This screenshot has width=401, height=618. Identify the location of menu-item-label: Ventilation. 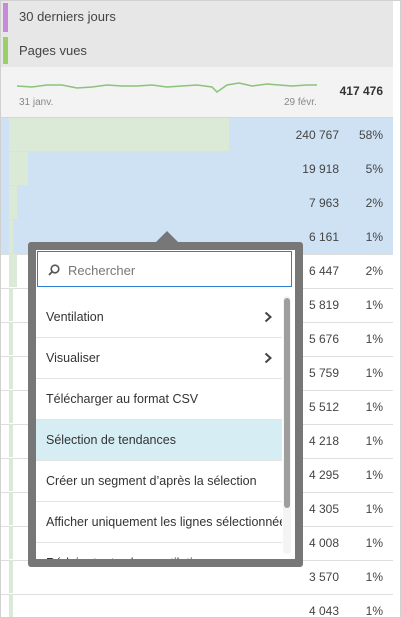
(75, 317).